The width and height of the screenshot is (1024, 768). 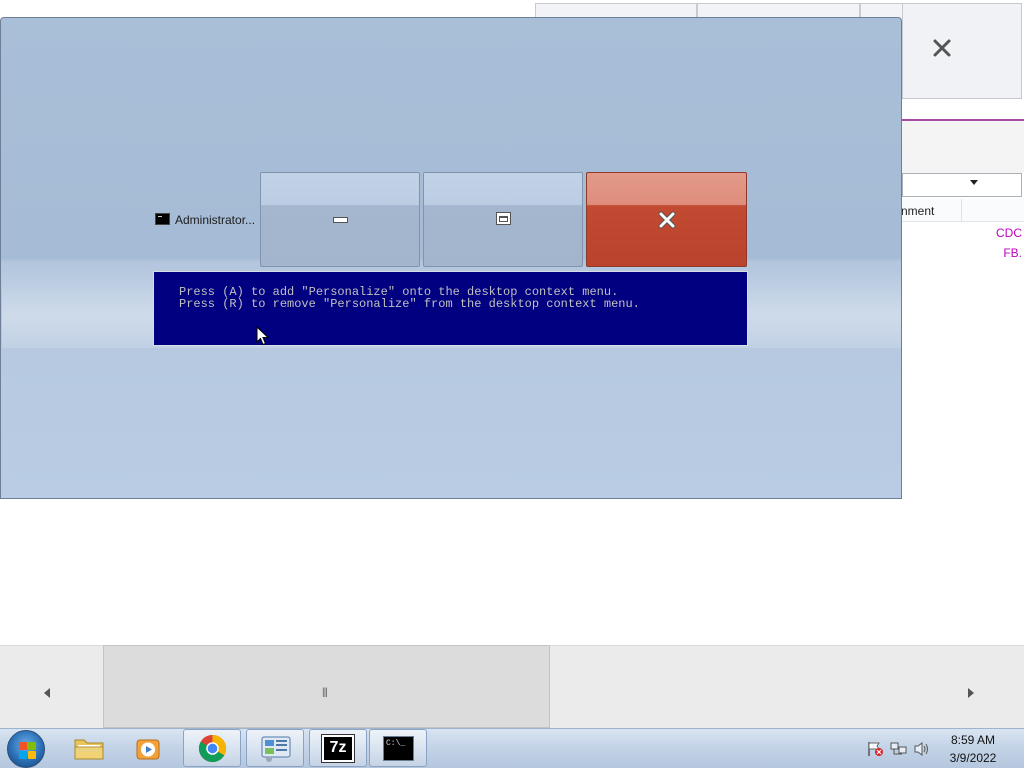 I want to click on taskbar-item-control-panel, so click(x=275, y=748).